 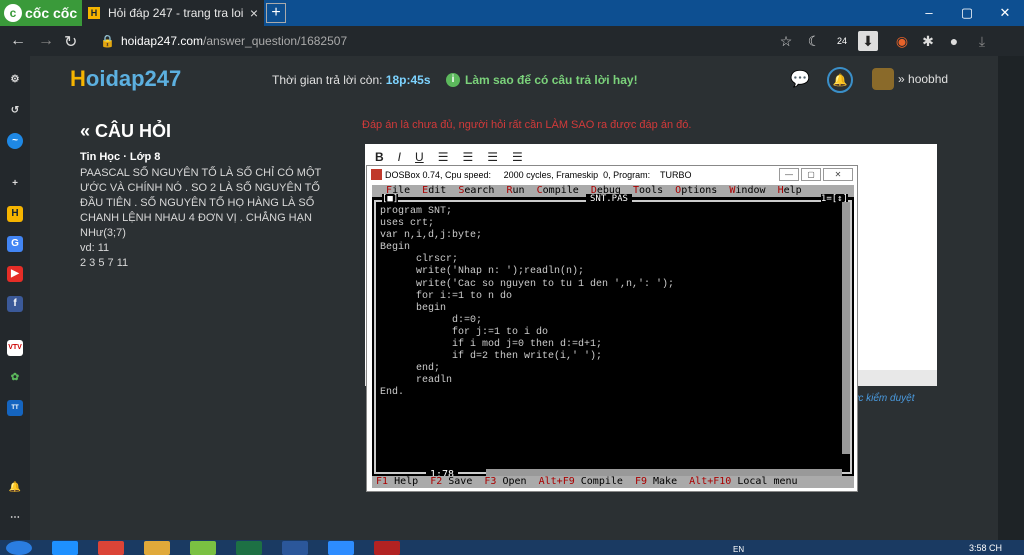 What do you see at coordinates (249, 548) in the screenshot?
I see `excel-taskbar-icon` at bounding box center [249, 548].